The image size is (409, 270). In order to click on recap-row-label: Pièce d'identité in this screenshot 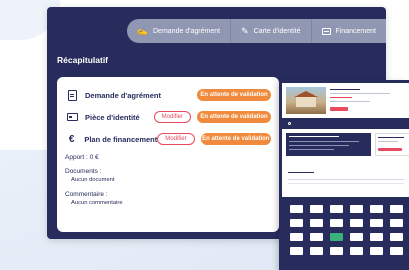, I will do `click(112, 117)`.